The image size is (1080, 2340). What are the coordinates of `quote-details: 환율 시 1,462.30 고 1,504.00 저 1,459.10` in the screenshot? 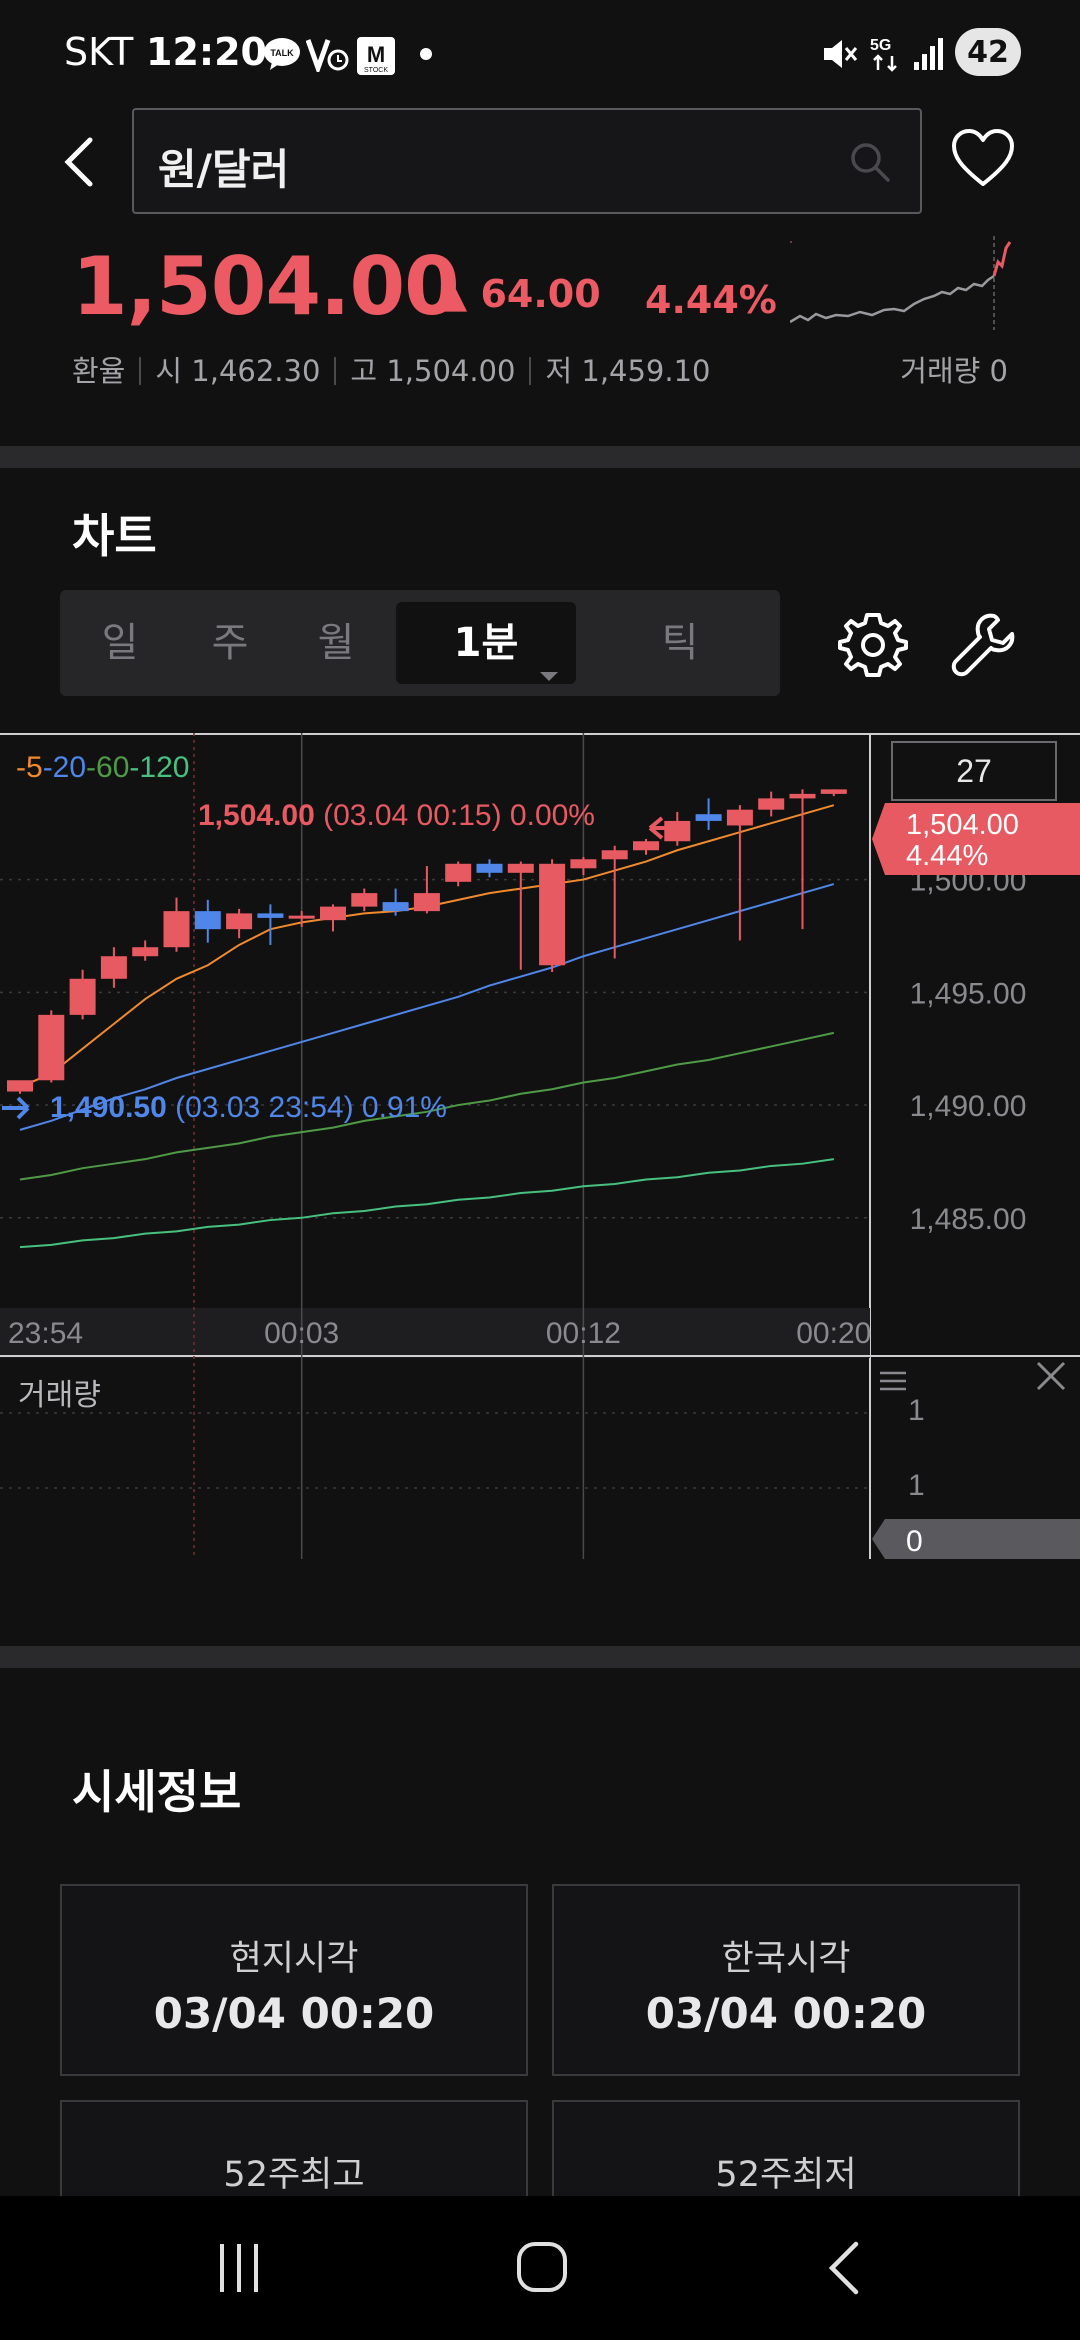 It's located at (391, 369).